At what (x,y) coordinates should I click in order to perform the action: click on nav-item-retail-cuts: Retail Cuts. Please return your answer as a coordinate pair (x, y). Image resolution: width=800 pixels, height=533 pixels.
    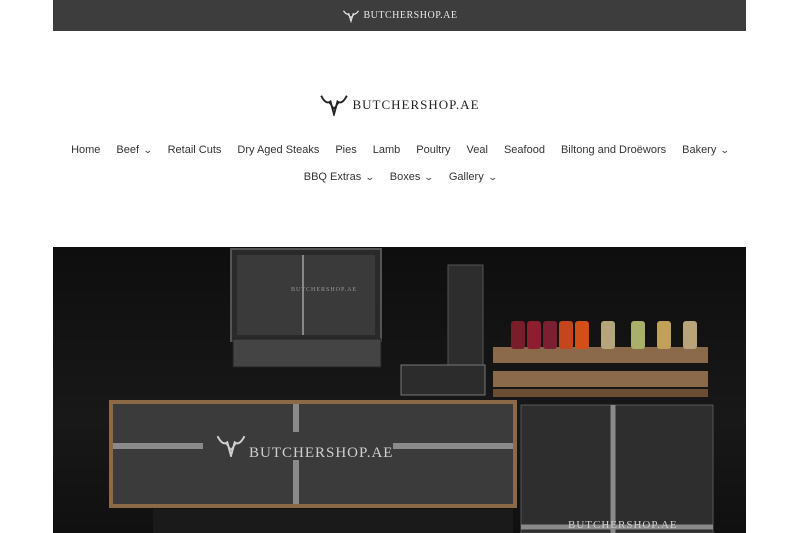
    Looking at the image, I should click on (195, 150).